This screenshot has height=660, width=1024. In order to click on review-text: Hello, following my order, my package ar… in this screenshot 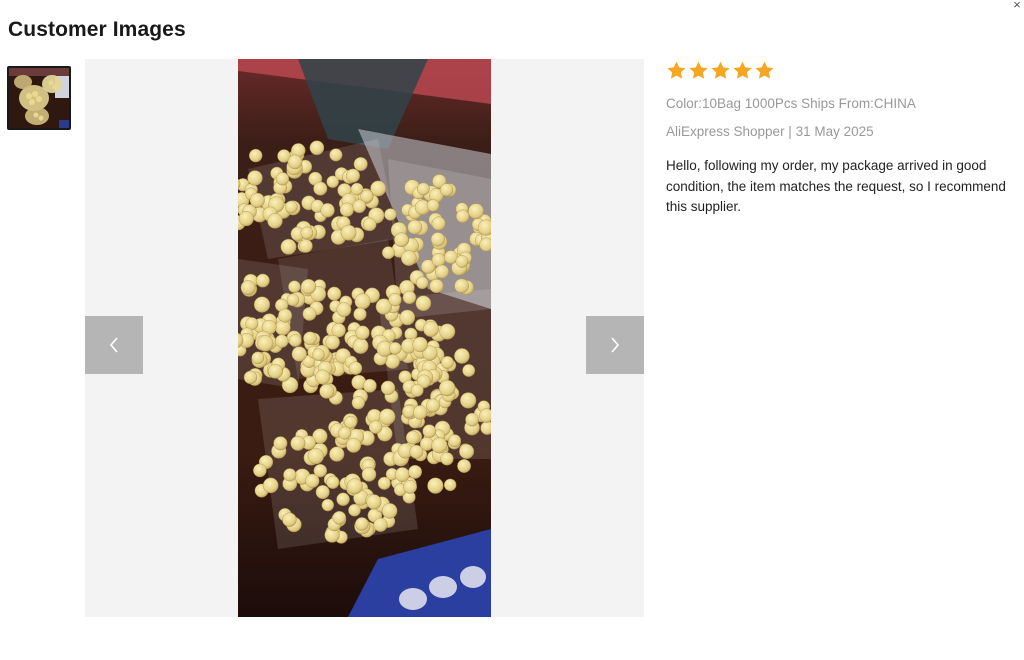, I will do `click(836, 186)`.